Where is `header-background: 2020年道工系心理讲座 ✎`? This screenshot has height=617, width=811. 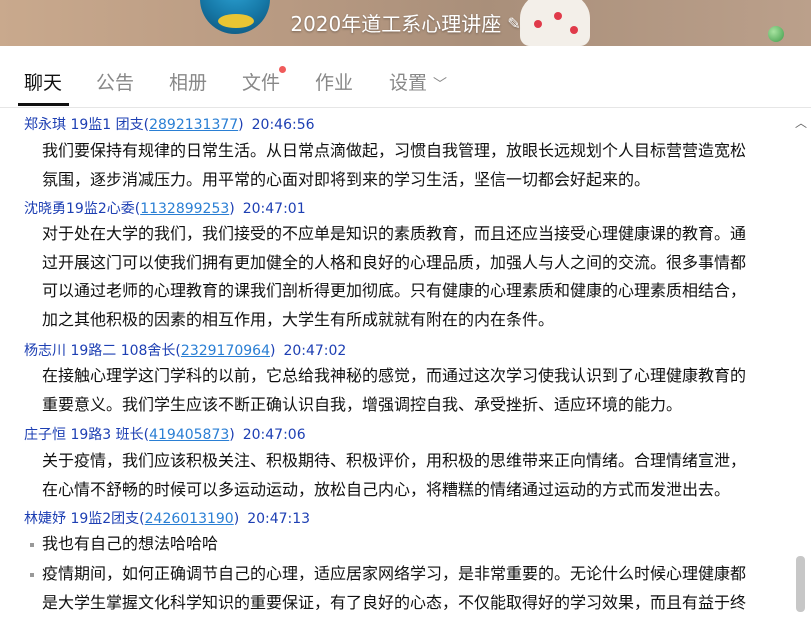
header-background: 2020年道工系心理讲座 ✎ is located at coordinates (405, 23).